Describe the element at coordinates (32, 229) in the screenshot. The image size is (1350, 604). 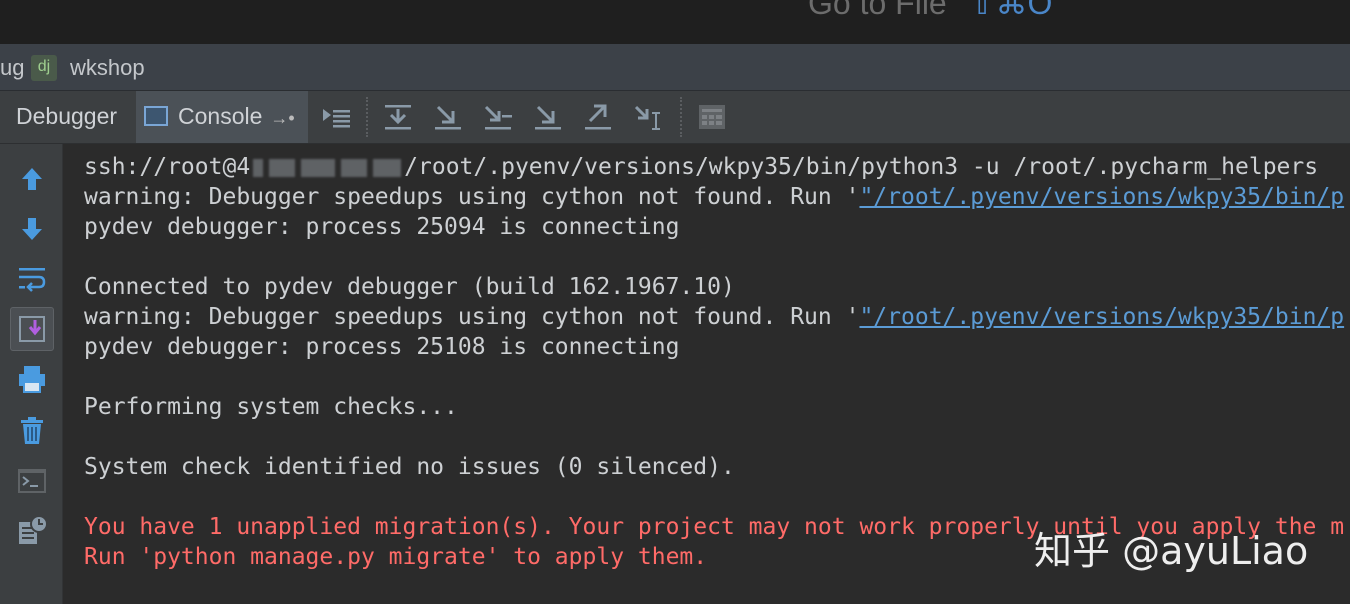
I see `arrow-down-icon` at that location.